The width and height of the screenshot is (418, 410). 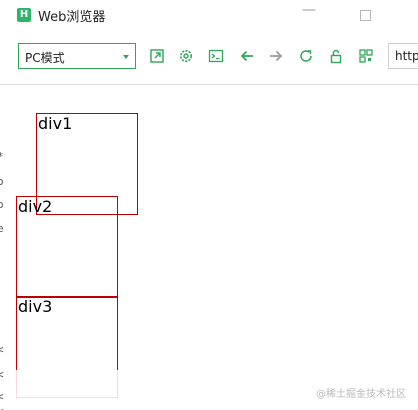 What do you see at coordinates (67, 247) in the screenshot?
I see `demo-box-div2: div2` at bounding box center [67, 247].